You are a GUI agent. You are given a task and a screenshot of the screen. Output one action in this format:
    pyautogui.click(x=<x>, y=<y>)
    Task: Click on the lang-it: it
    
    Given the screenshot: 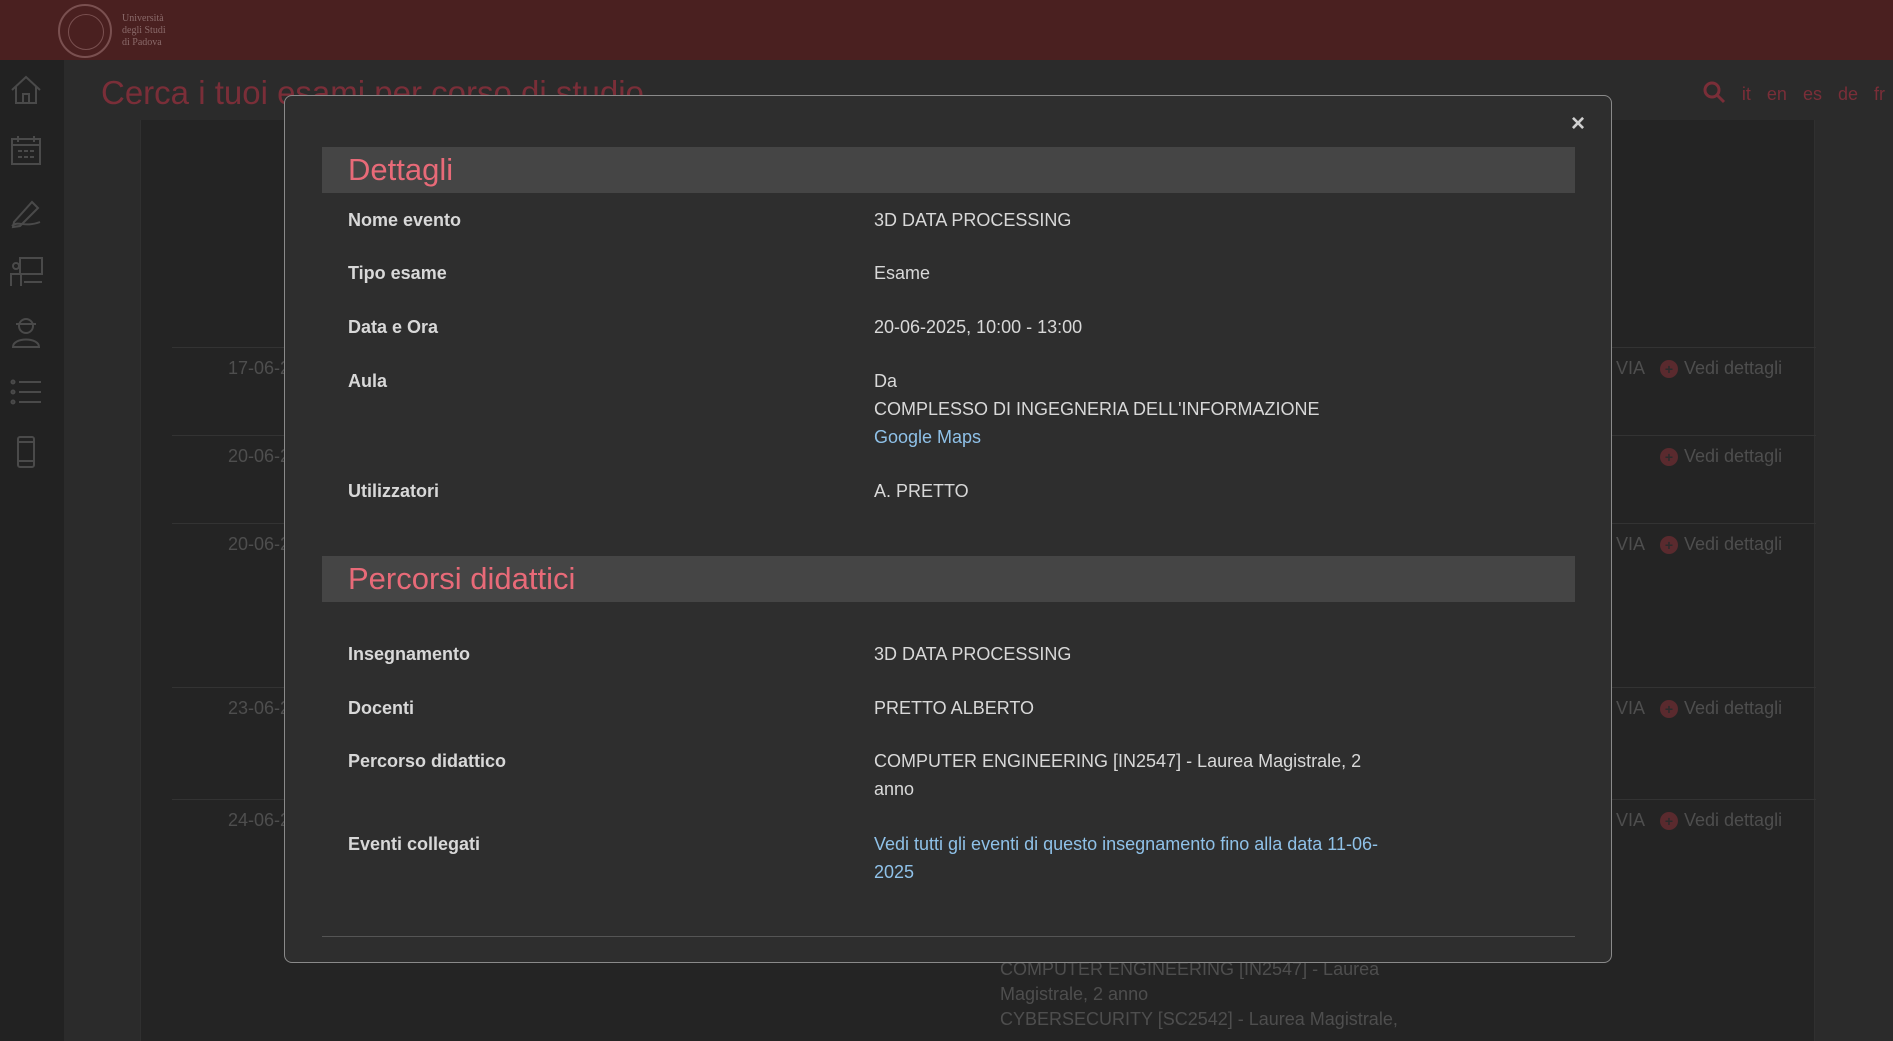 What is the action you would take?
    pyautogui.click(x=1746, y=94)
    